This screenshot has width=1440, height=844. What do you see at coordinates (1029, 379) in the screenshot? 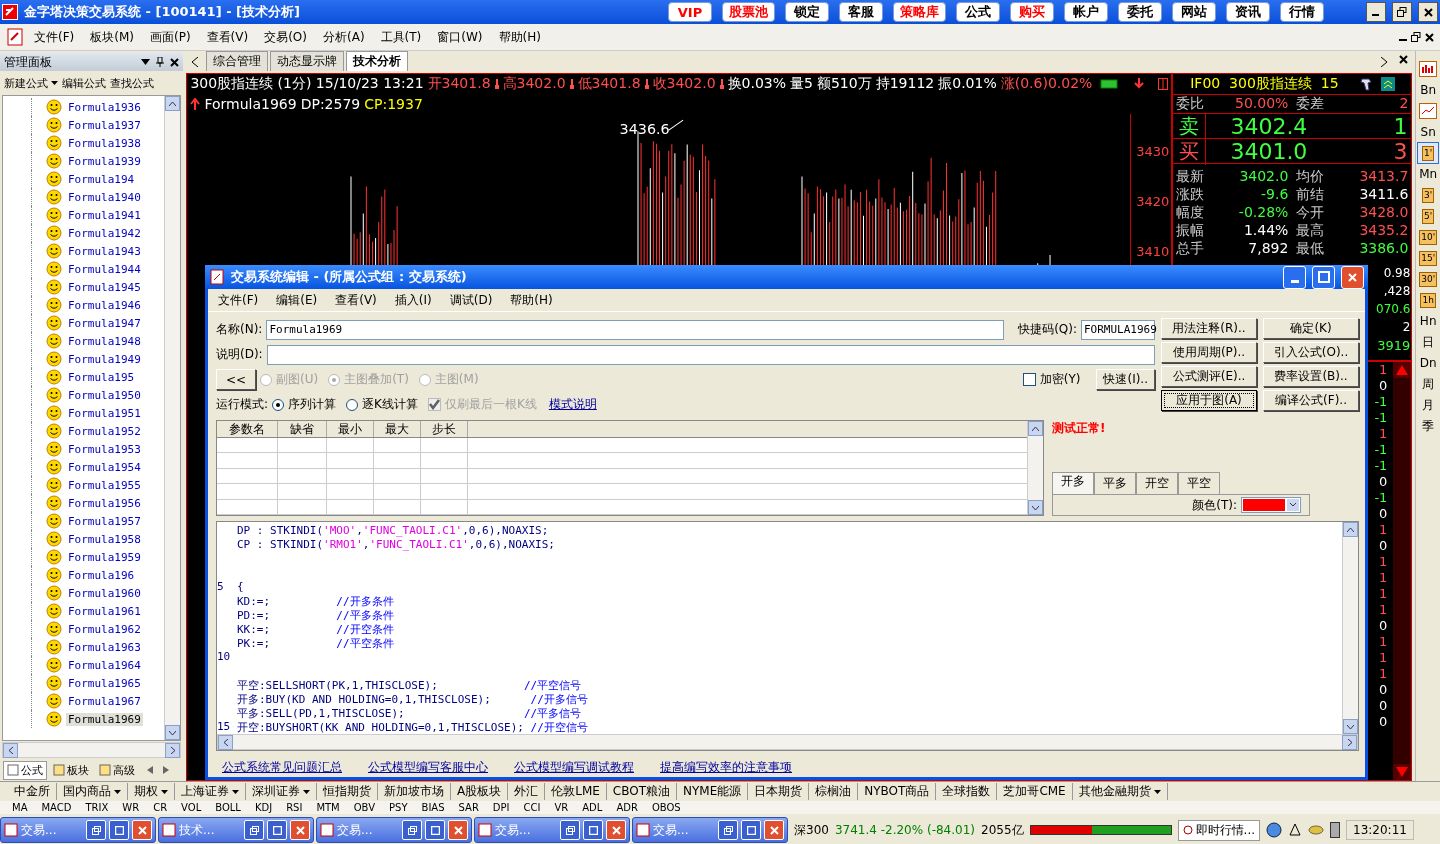
I see `checkbox` at bounding box center [1029, 379].